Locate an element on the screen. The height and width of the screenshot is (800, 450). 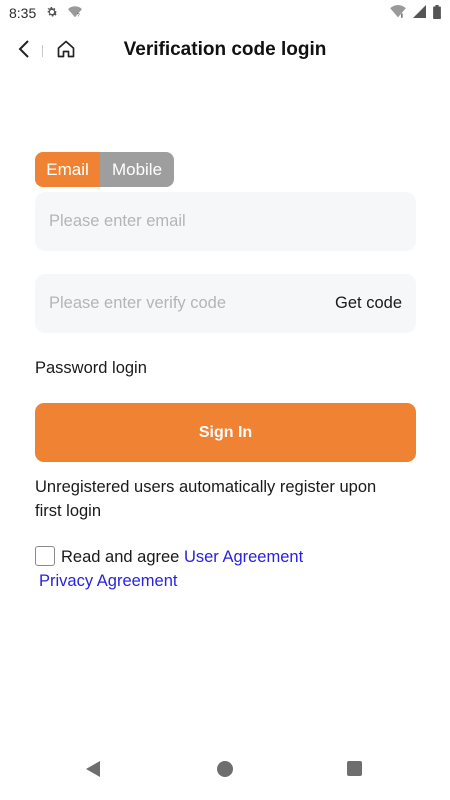
status-right is located at coordinates (415, 13).